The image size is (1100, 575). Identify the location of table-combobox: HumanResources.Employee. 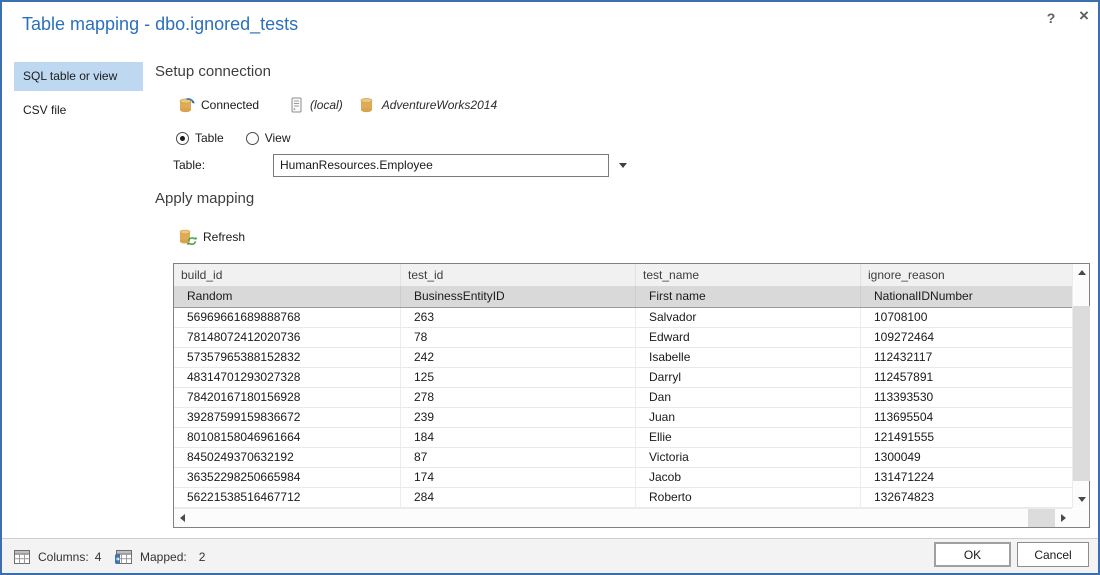
(441, 165).